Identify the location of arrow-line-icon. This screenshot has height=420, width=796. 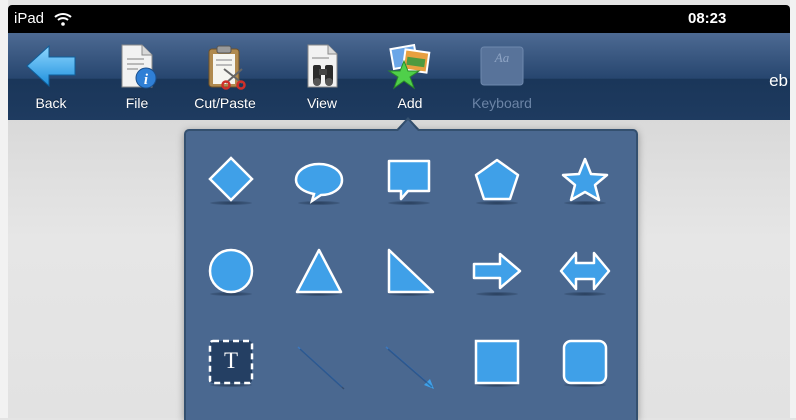
(409, 367).